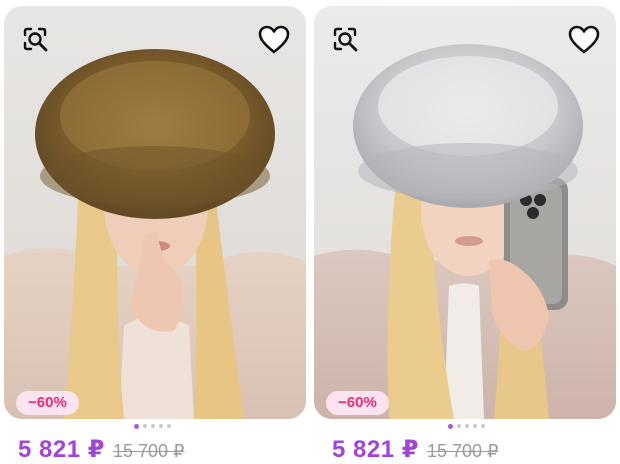  I want to click on price-row-2: 5 821 ₽ 15 700 ₽, so click(415, 449).